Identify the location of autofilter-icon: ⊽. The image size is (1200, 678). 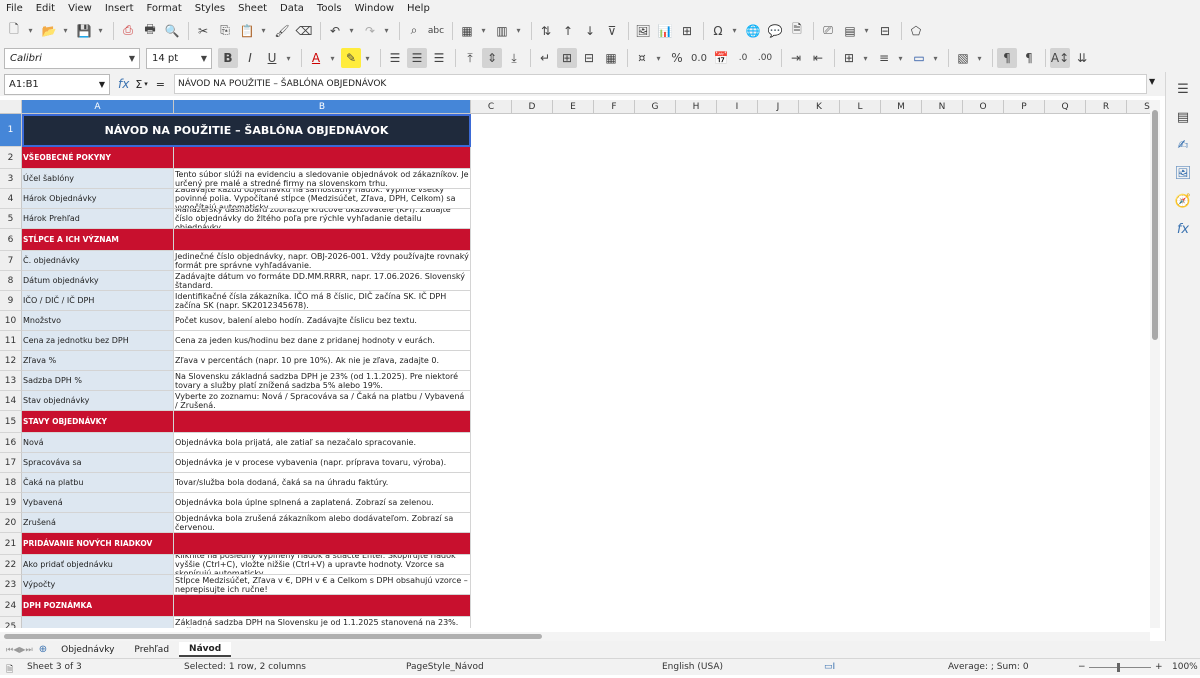
(612, 31).